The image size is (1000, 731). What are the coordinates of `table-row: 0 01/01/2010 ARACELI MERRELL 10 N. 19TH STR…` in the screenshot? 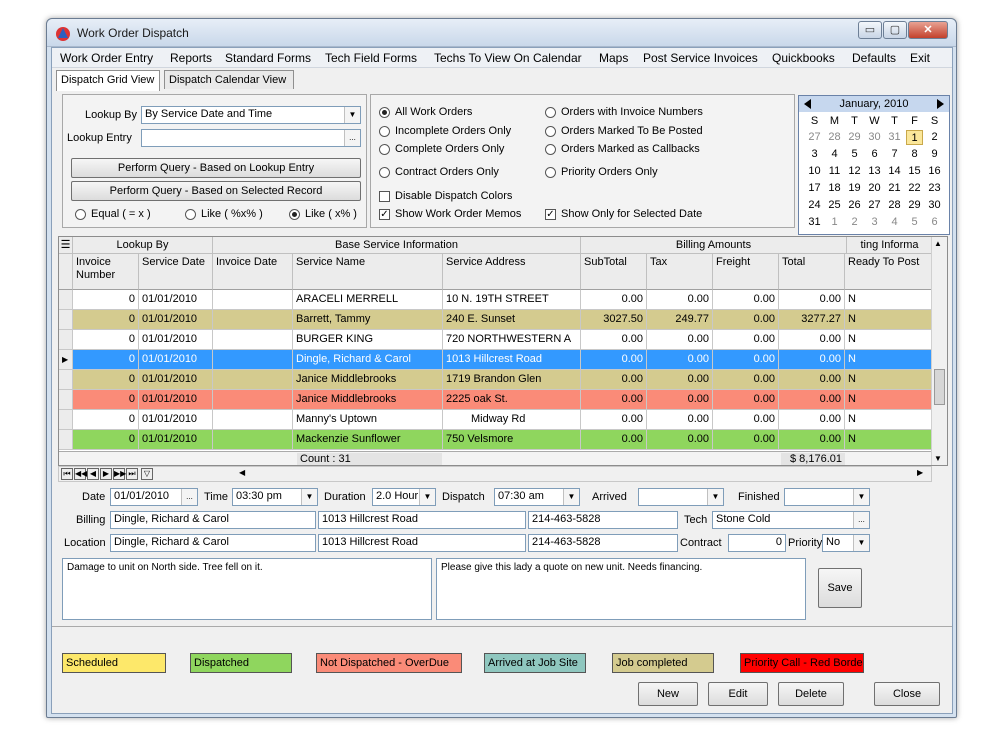 It's located at (503, 300).